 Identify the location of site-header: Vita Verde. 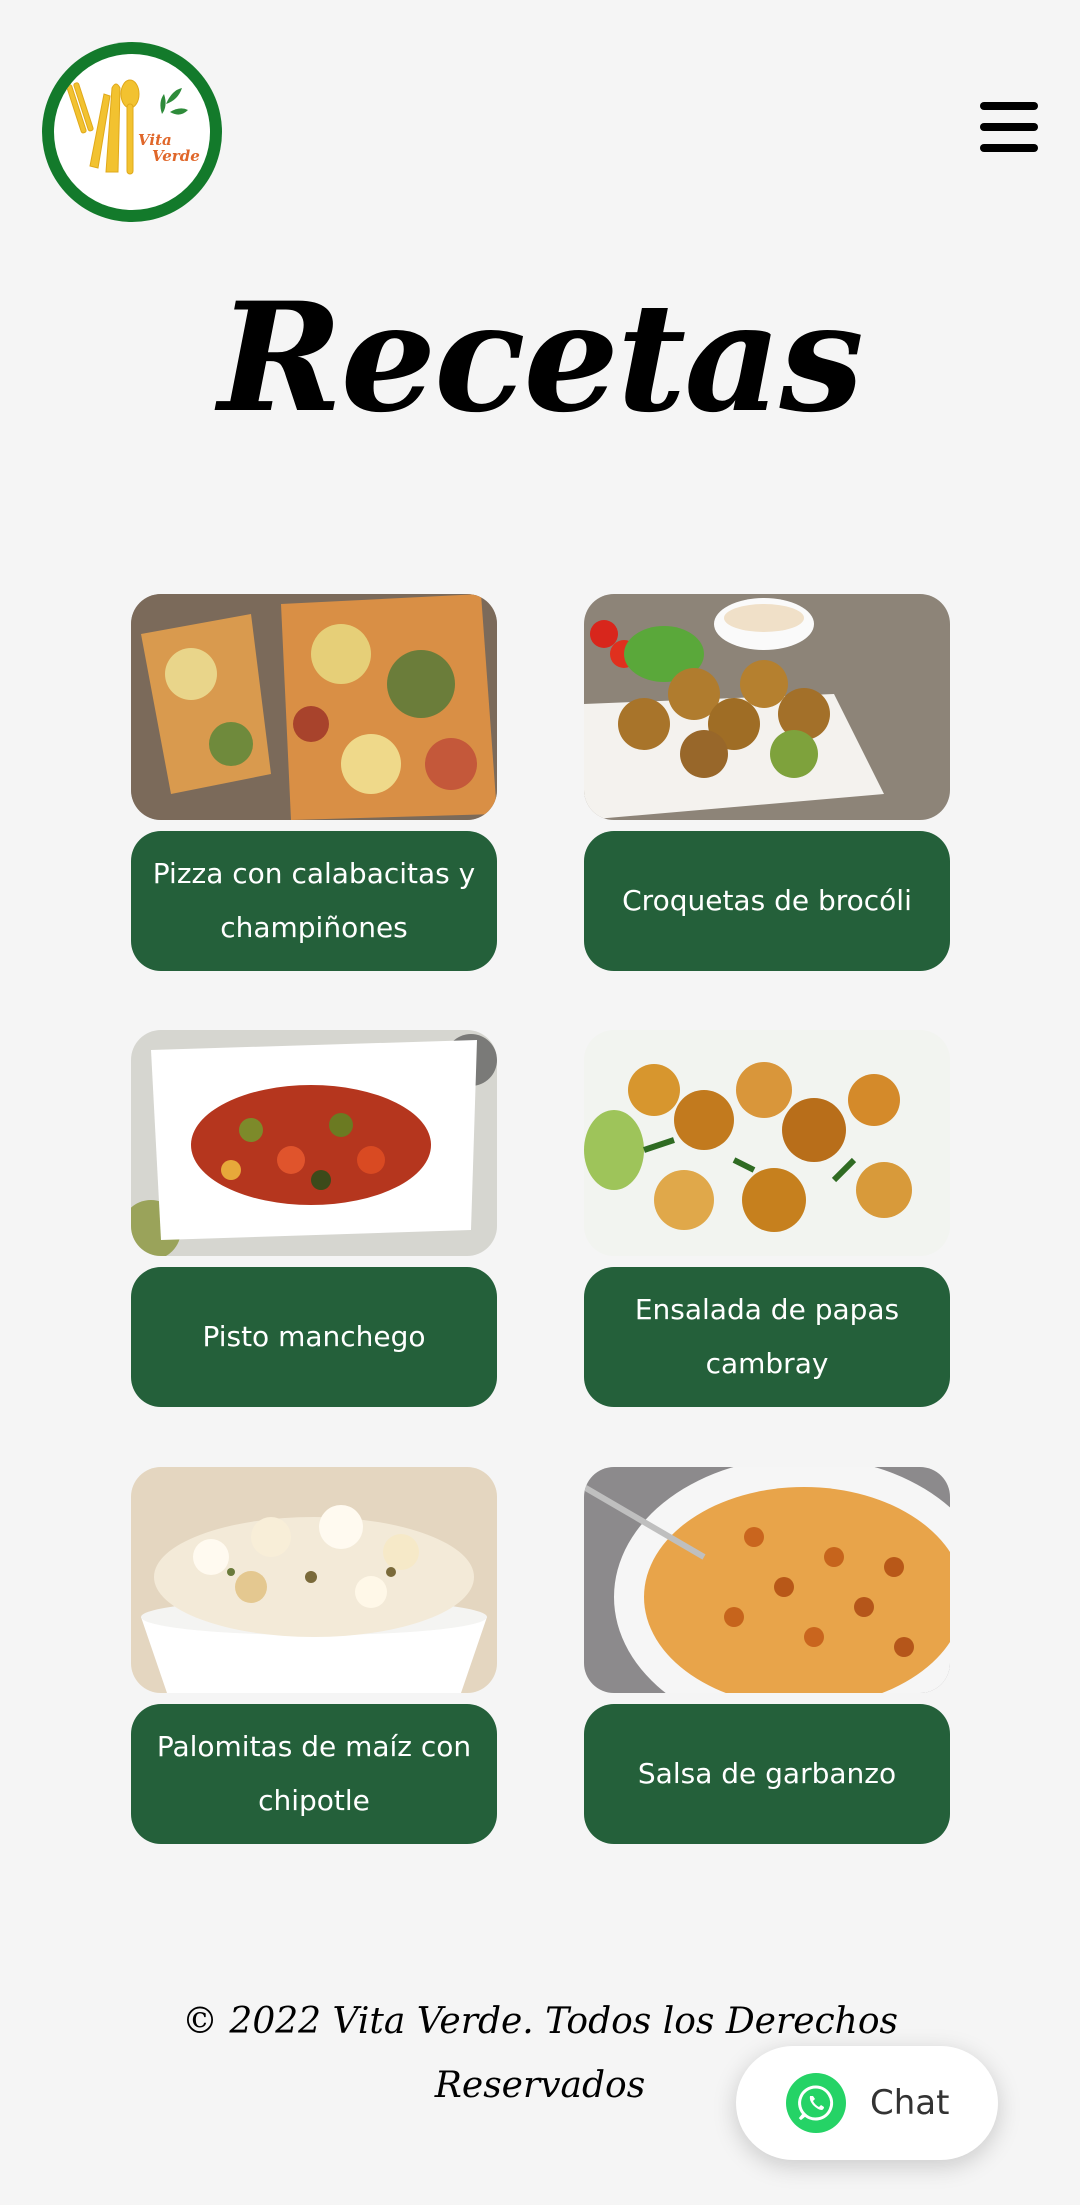
(540, 130).